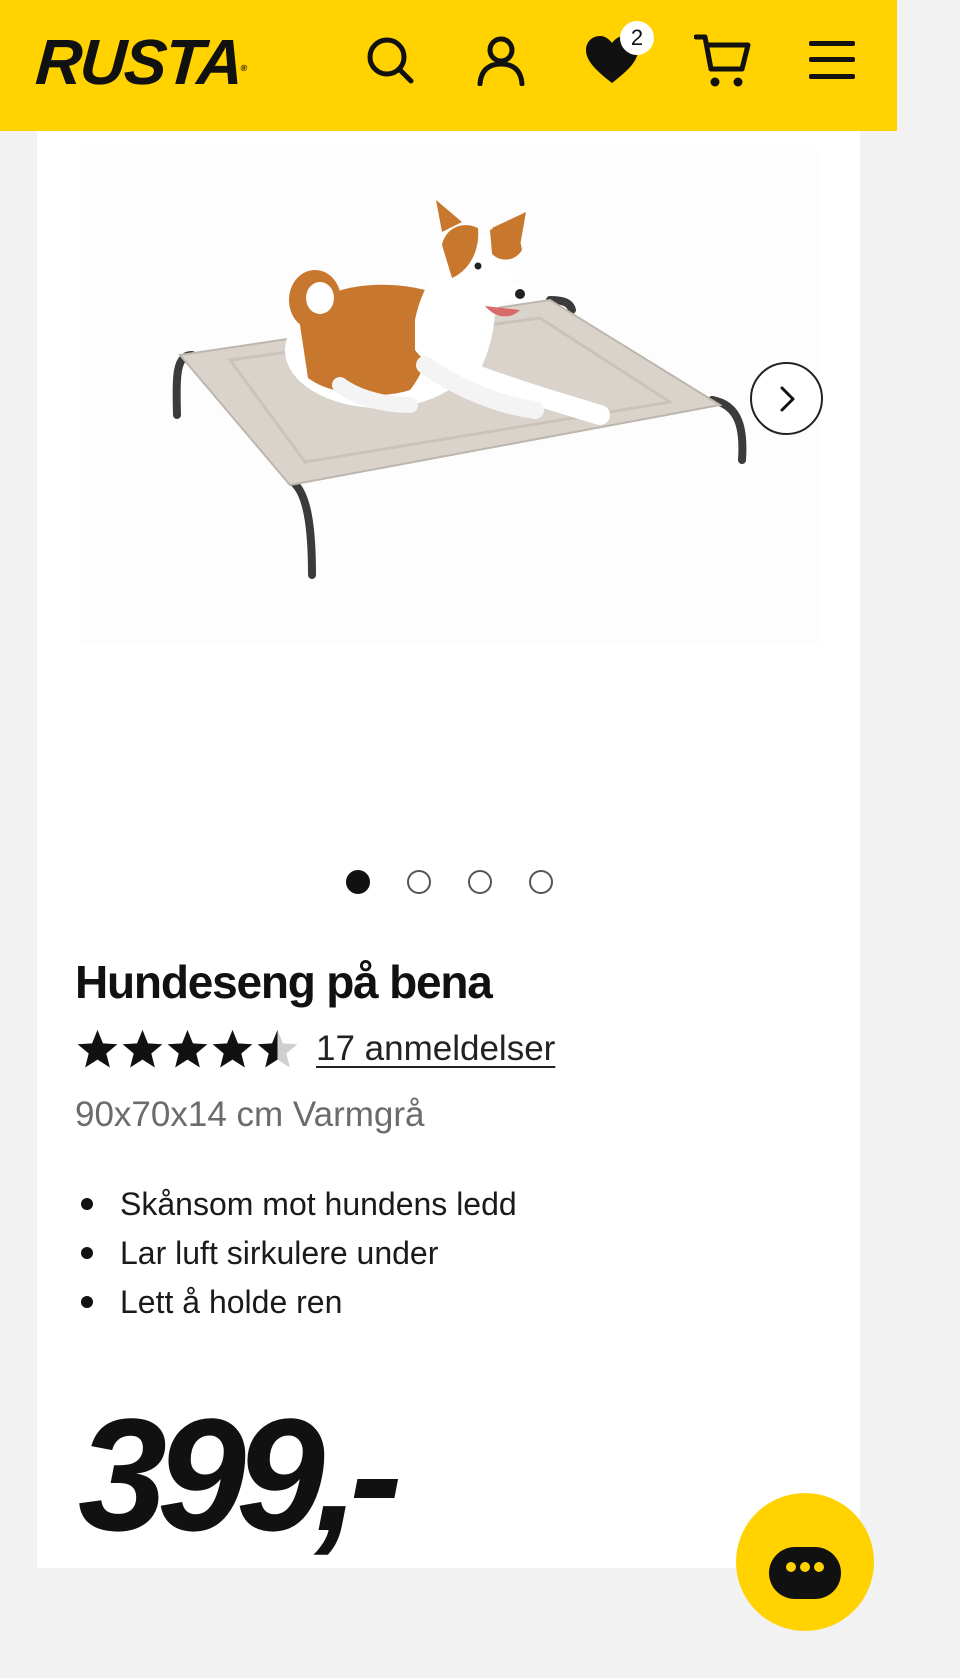  Describe the element at coordinates (250, 1114) in the screenshot. I see `product-variant: 90x70x14 cm Varmgrå` at that location.